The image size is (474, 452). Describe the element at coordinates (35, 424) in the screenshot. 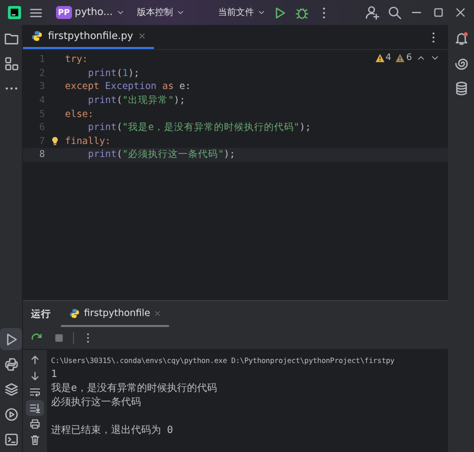

I see `print-icon` at that location.